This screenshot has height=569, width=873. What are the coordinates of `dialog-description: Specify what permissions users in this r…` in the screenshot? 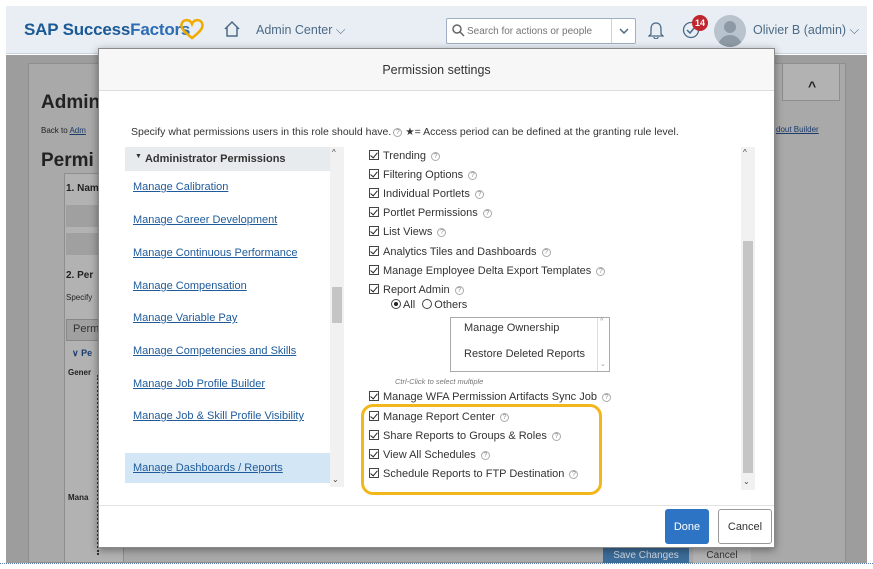 It's located at (405, 132).